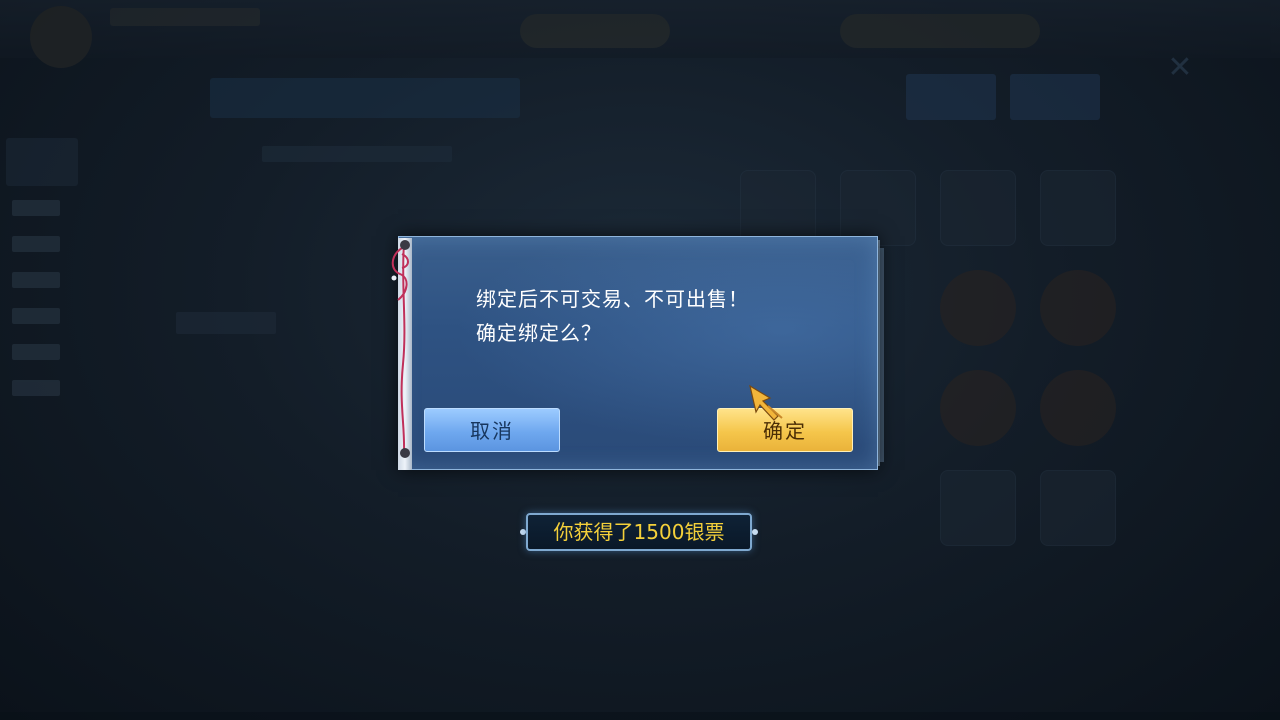  I want to click on avatar, so click(61, 37).